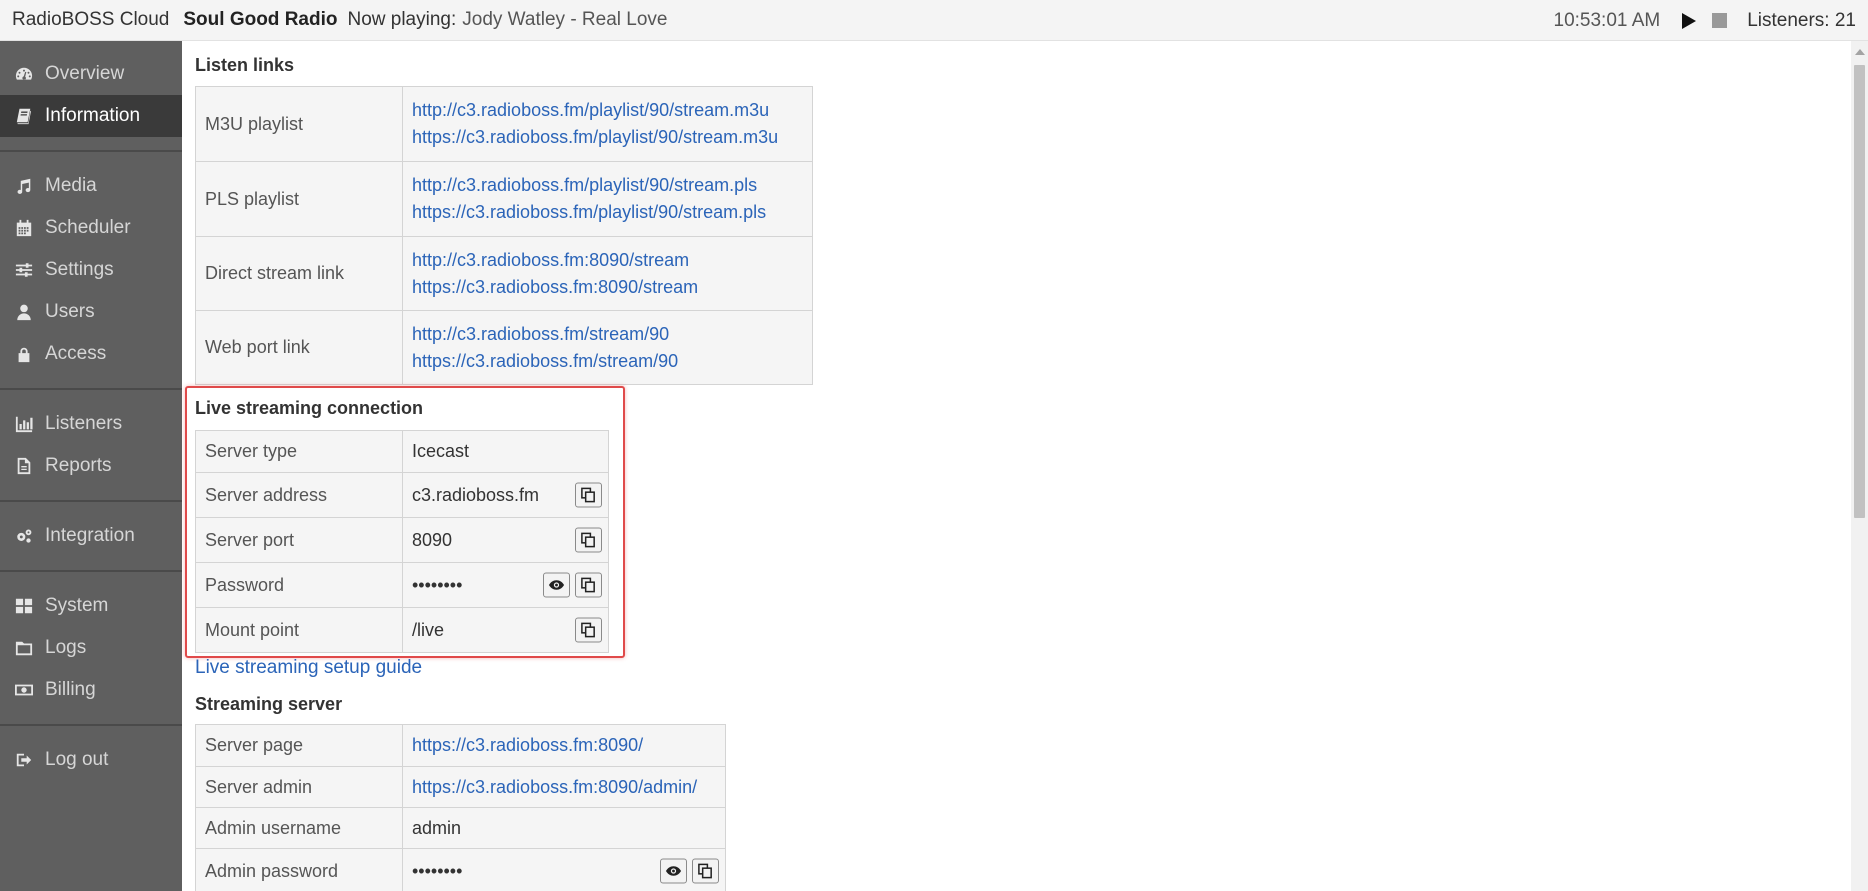 The width and height of the screenshot is (1868, 891). I want to click on direct-http-link: http://c3.radioboss.fm:8090/stream, so click(607, 260).